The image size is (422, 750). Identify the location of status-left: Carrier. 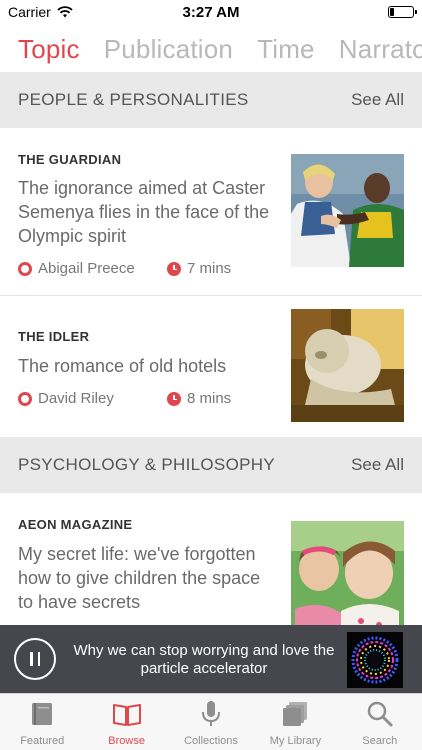
(40, 12).